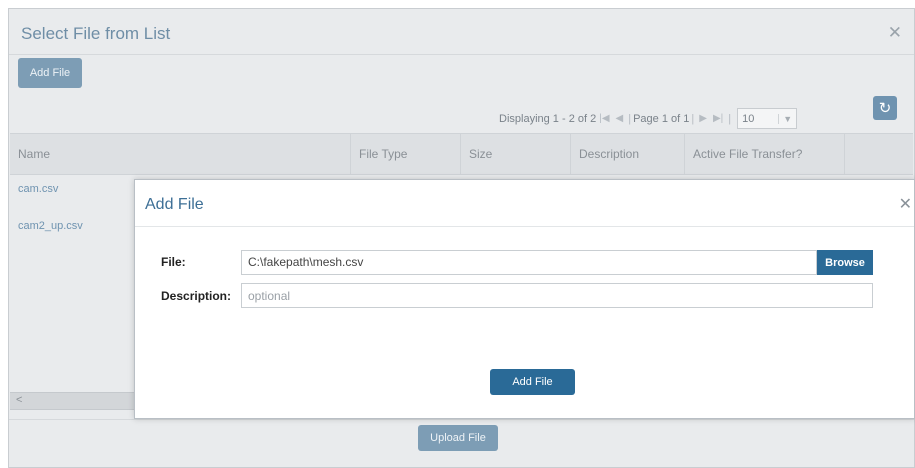  I want to click on page-label: Page, so click(646, 118).